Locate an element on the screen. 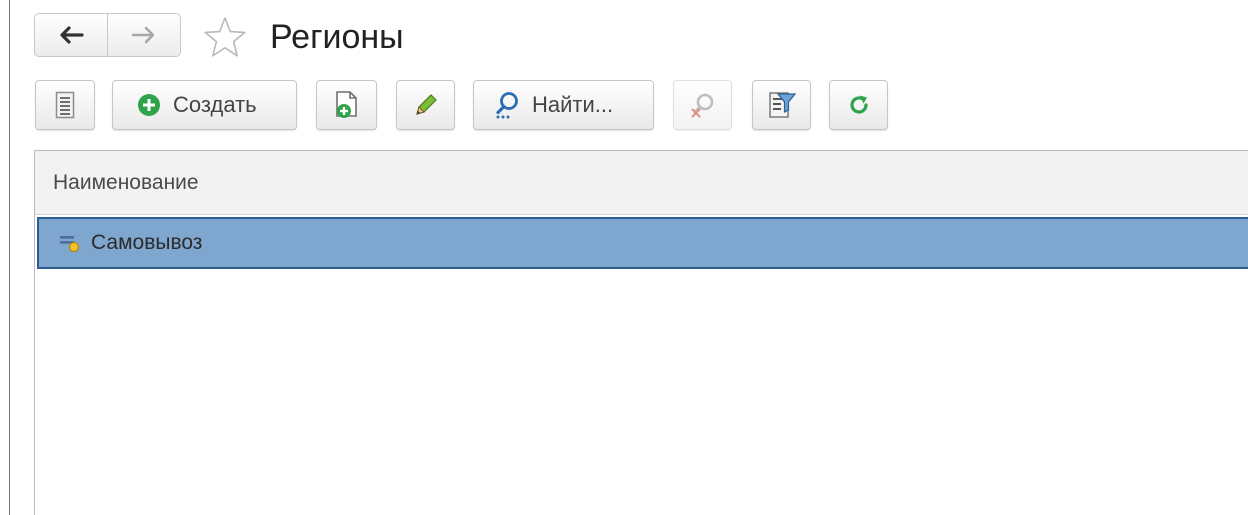  refresh-icon is located at coordinates (858, 104).